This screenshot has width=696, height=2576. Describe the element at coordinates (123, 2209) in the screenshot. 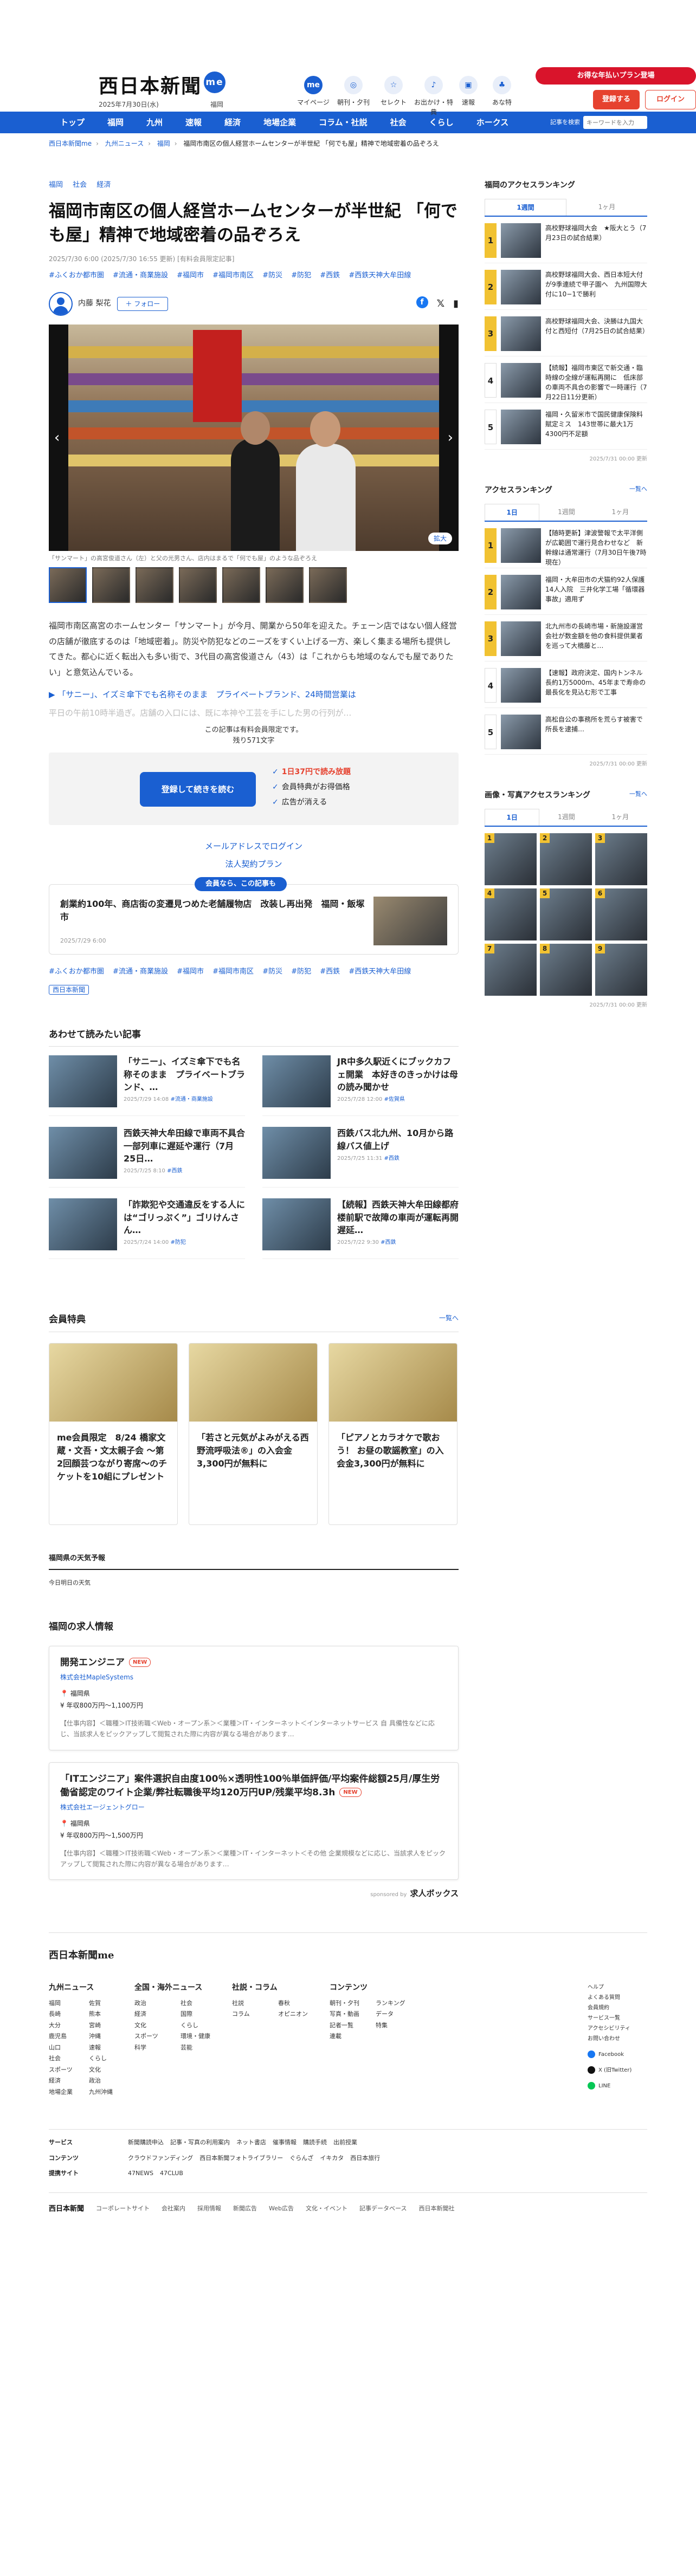

I see `footer-bottom-link: コーポレートサイト` at that location.